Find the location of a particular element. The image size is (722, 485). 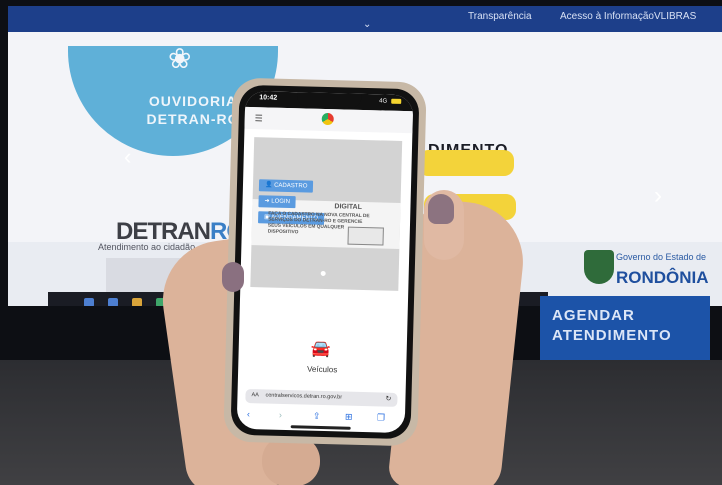

forward-icon: › is located at coordinates (280, 415).